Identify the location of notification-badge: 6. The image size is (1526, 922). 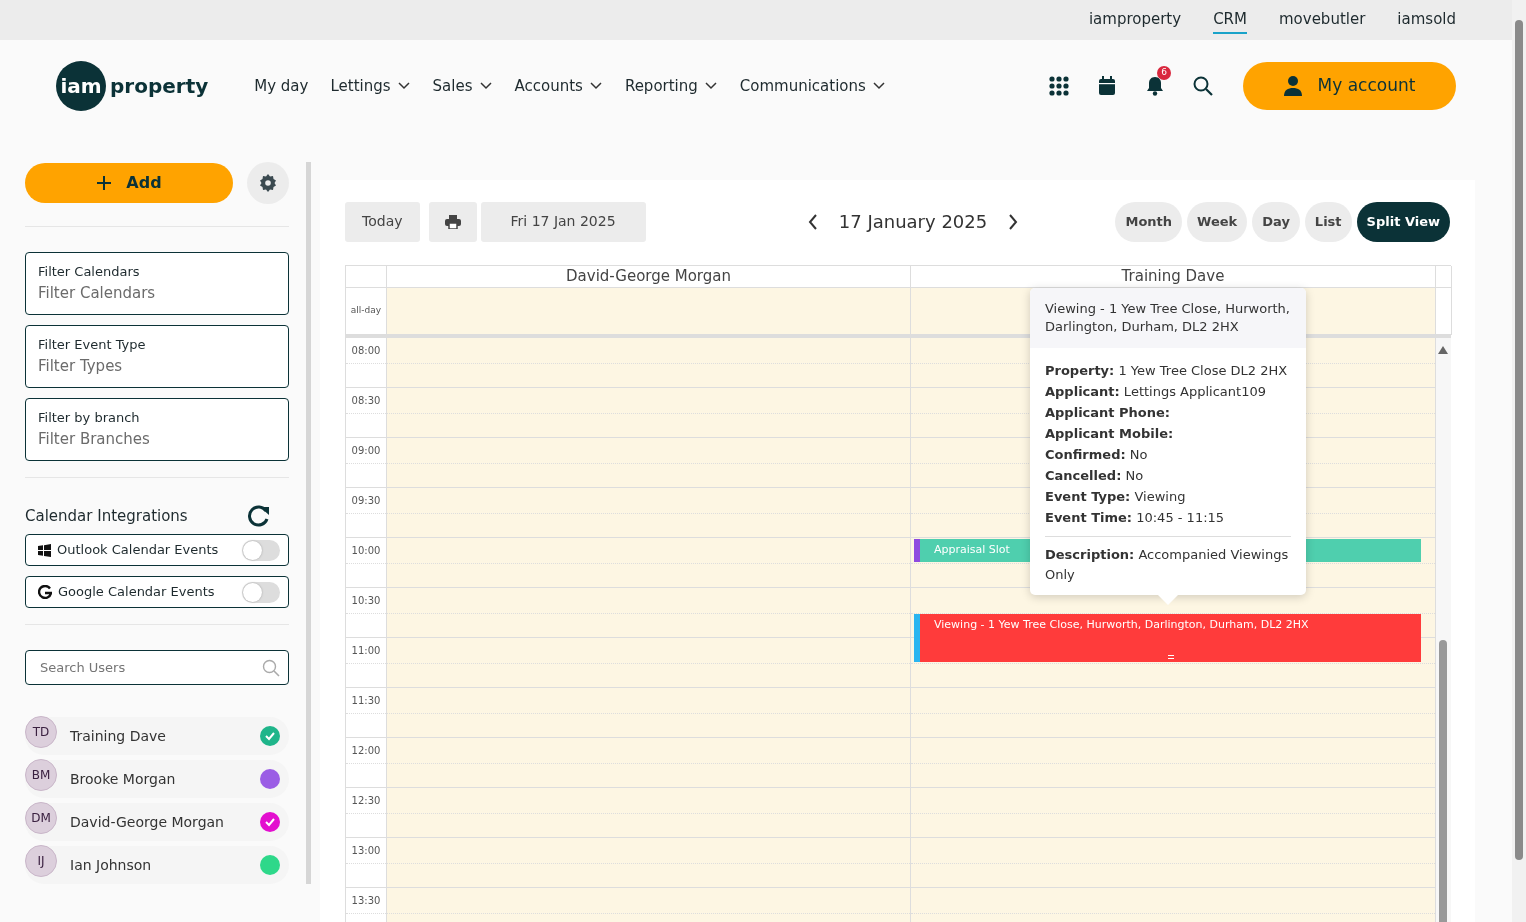
(1164, 73).